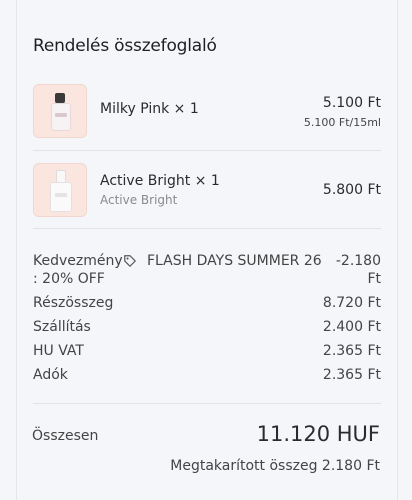 This screenshot has height=500, width=412. I want to click on item-name: Active Bright × 1, so click(160, 181).